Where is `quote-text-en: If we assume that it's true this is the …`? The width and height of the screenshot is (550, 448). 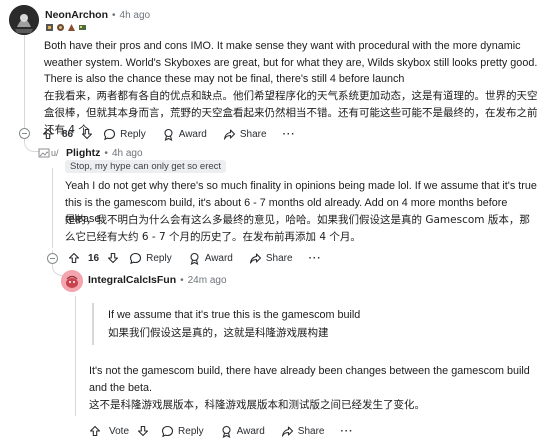 quote-text-en: If we assume that it's true this is the … is located at coordinates (234, 315).